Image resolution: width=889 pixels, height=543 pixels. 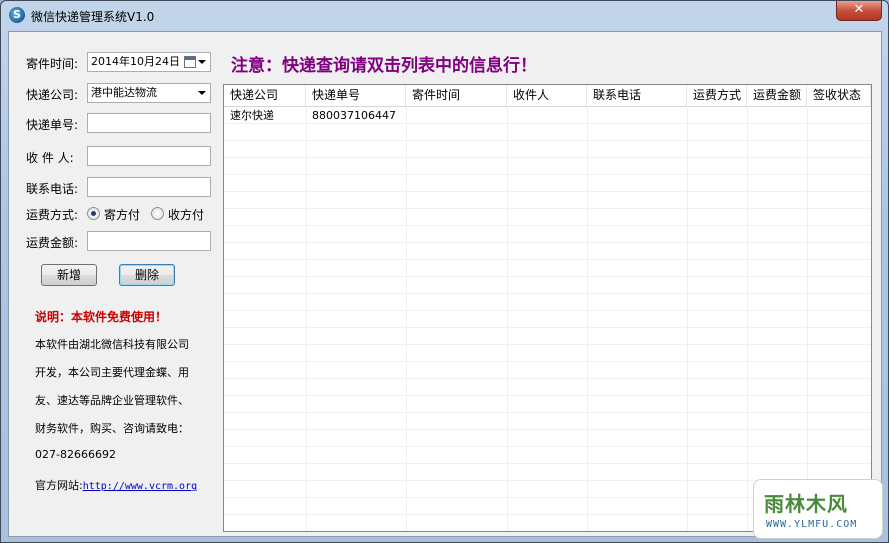 I want to click on table-header: 快递公司 快递单号 寄件时间 收件人 联系电话 运费方式 运费金额 签收状态, so click(x=547, y=96).